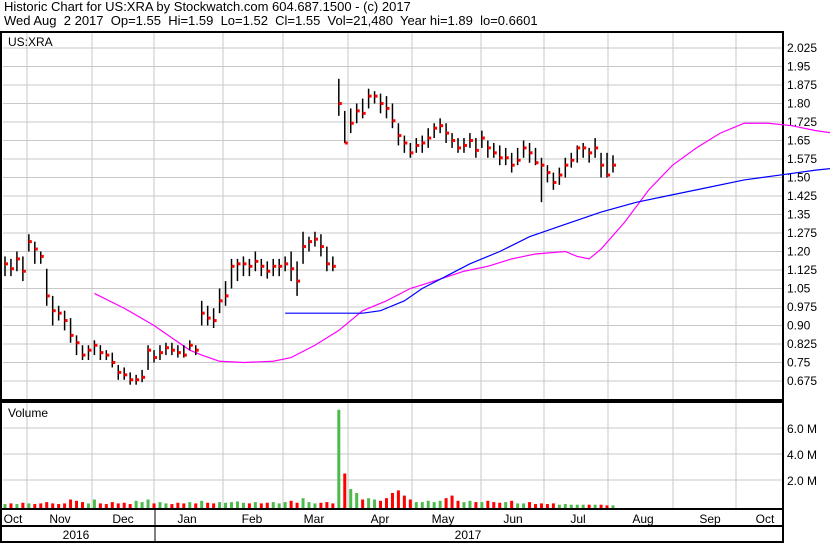  I want to click on price-tick-label: 0.90, so click(799, 326).